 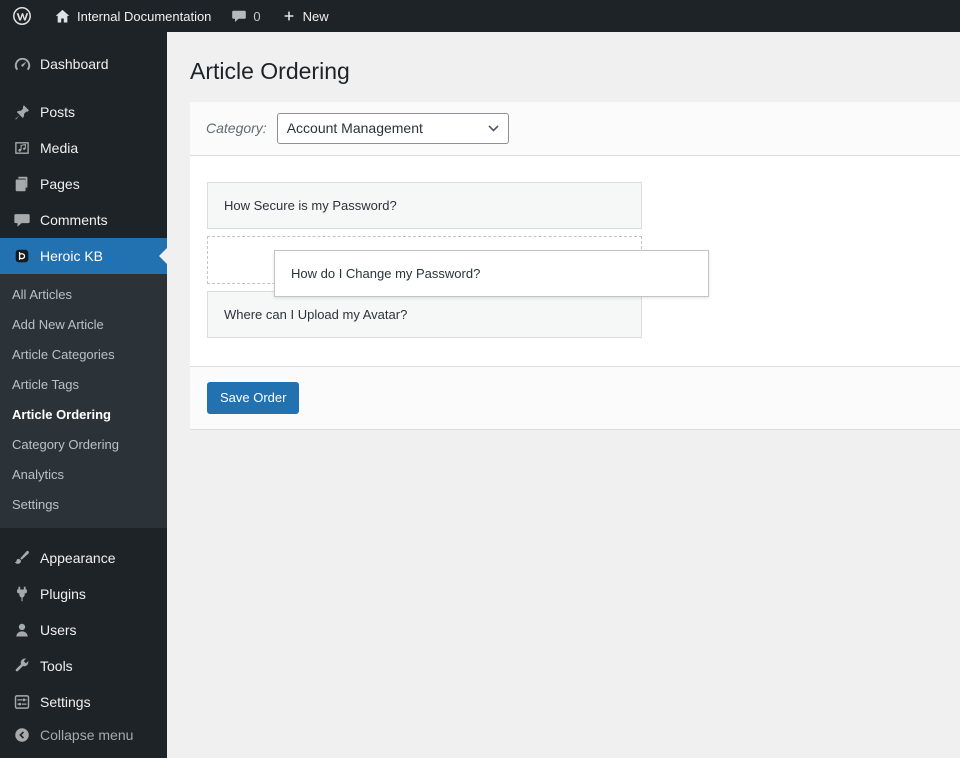 I want to click on sidebar-item-tools: Tools, so click(x=83, y=666).